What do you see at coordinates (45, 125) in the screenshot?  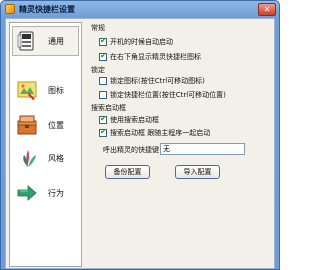 I see `sidebar-item-position: 位置` at bounding box center [45, 125].